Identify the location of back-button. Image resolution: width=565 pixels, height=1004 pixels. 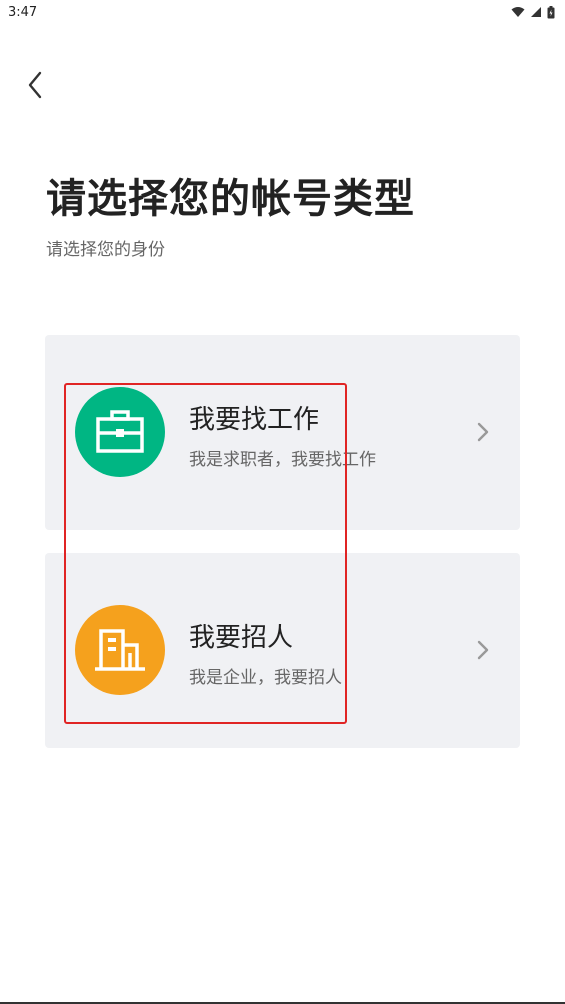
(35, 85).